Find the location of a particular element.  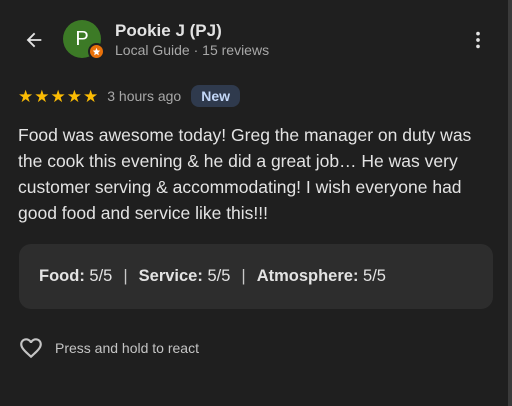

service-label: Service: is located at coordinates (170, 276).